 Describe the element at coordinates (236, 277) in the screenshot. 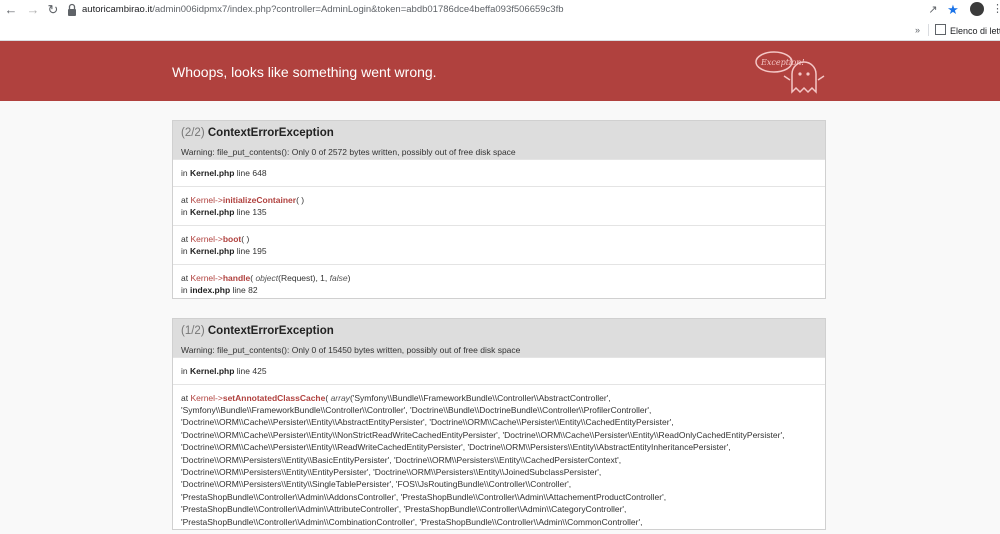

I see `trace-method: handle` at that location.